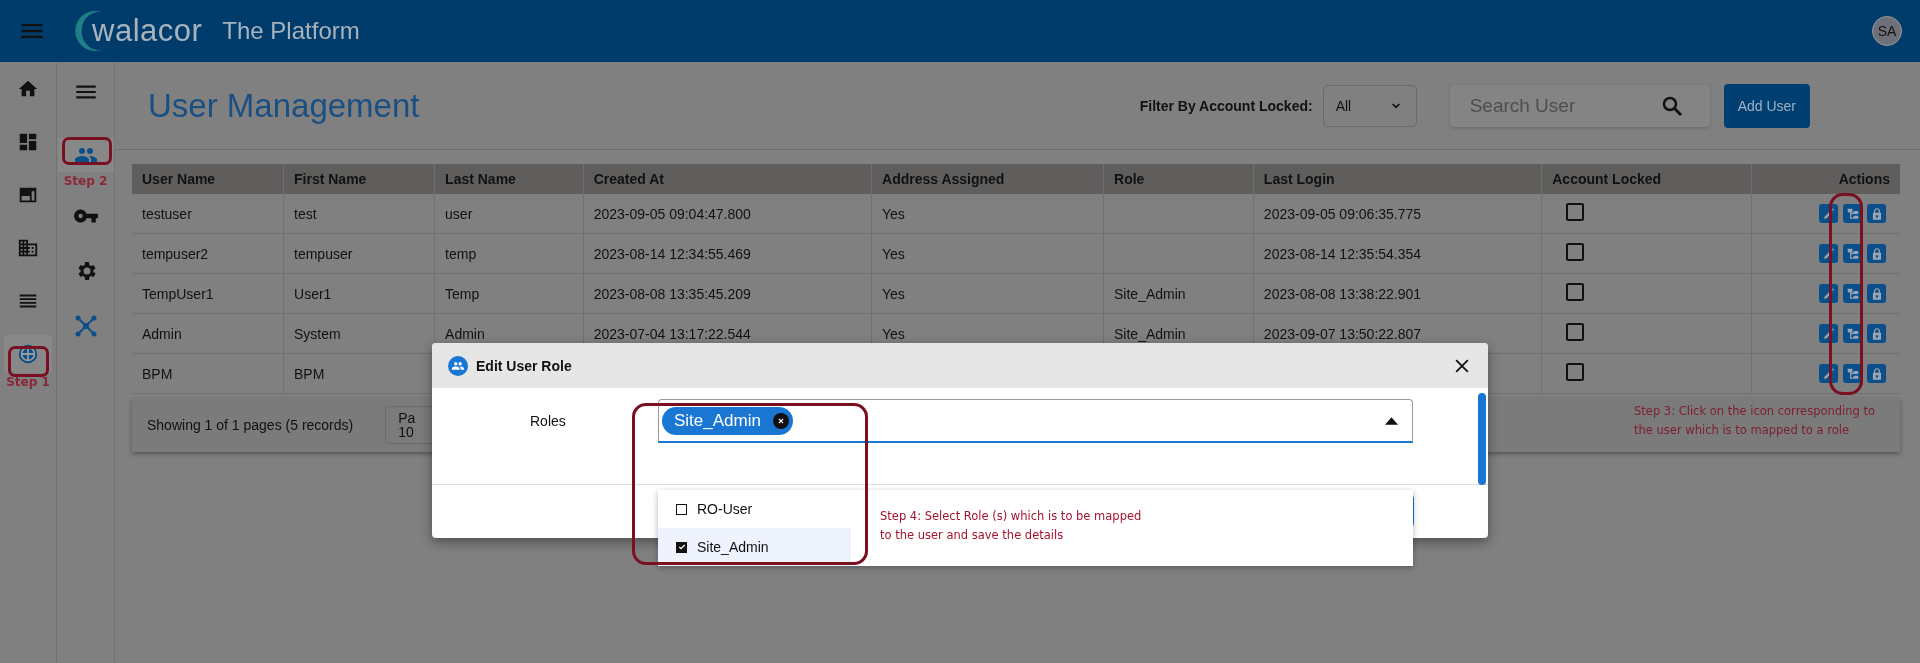  I want to click on add-user-button: Add User, so click(1766, 105).